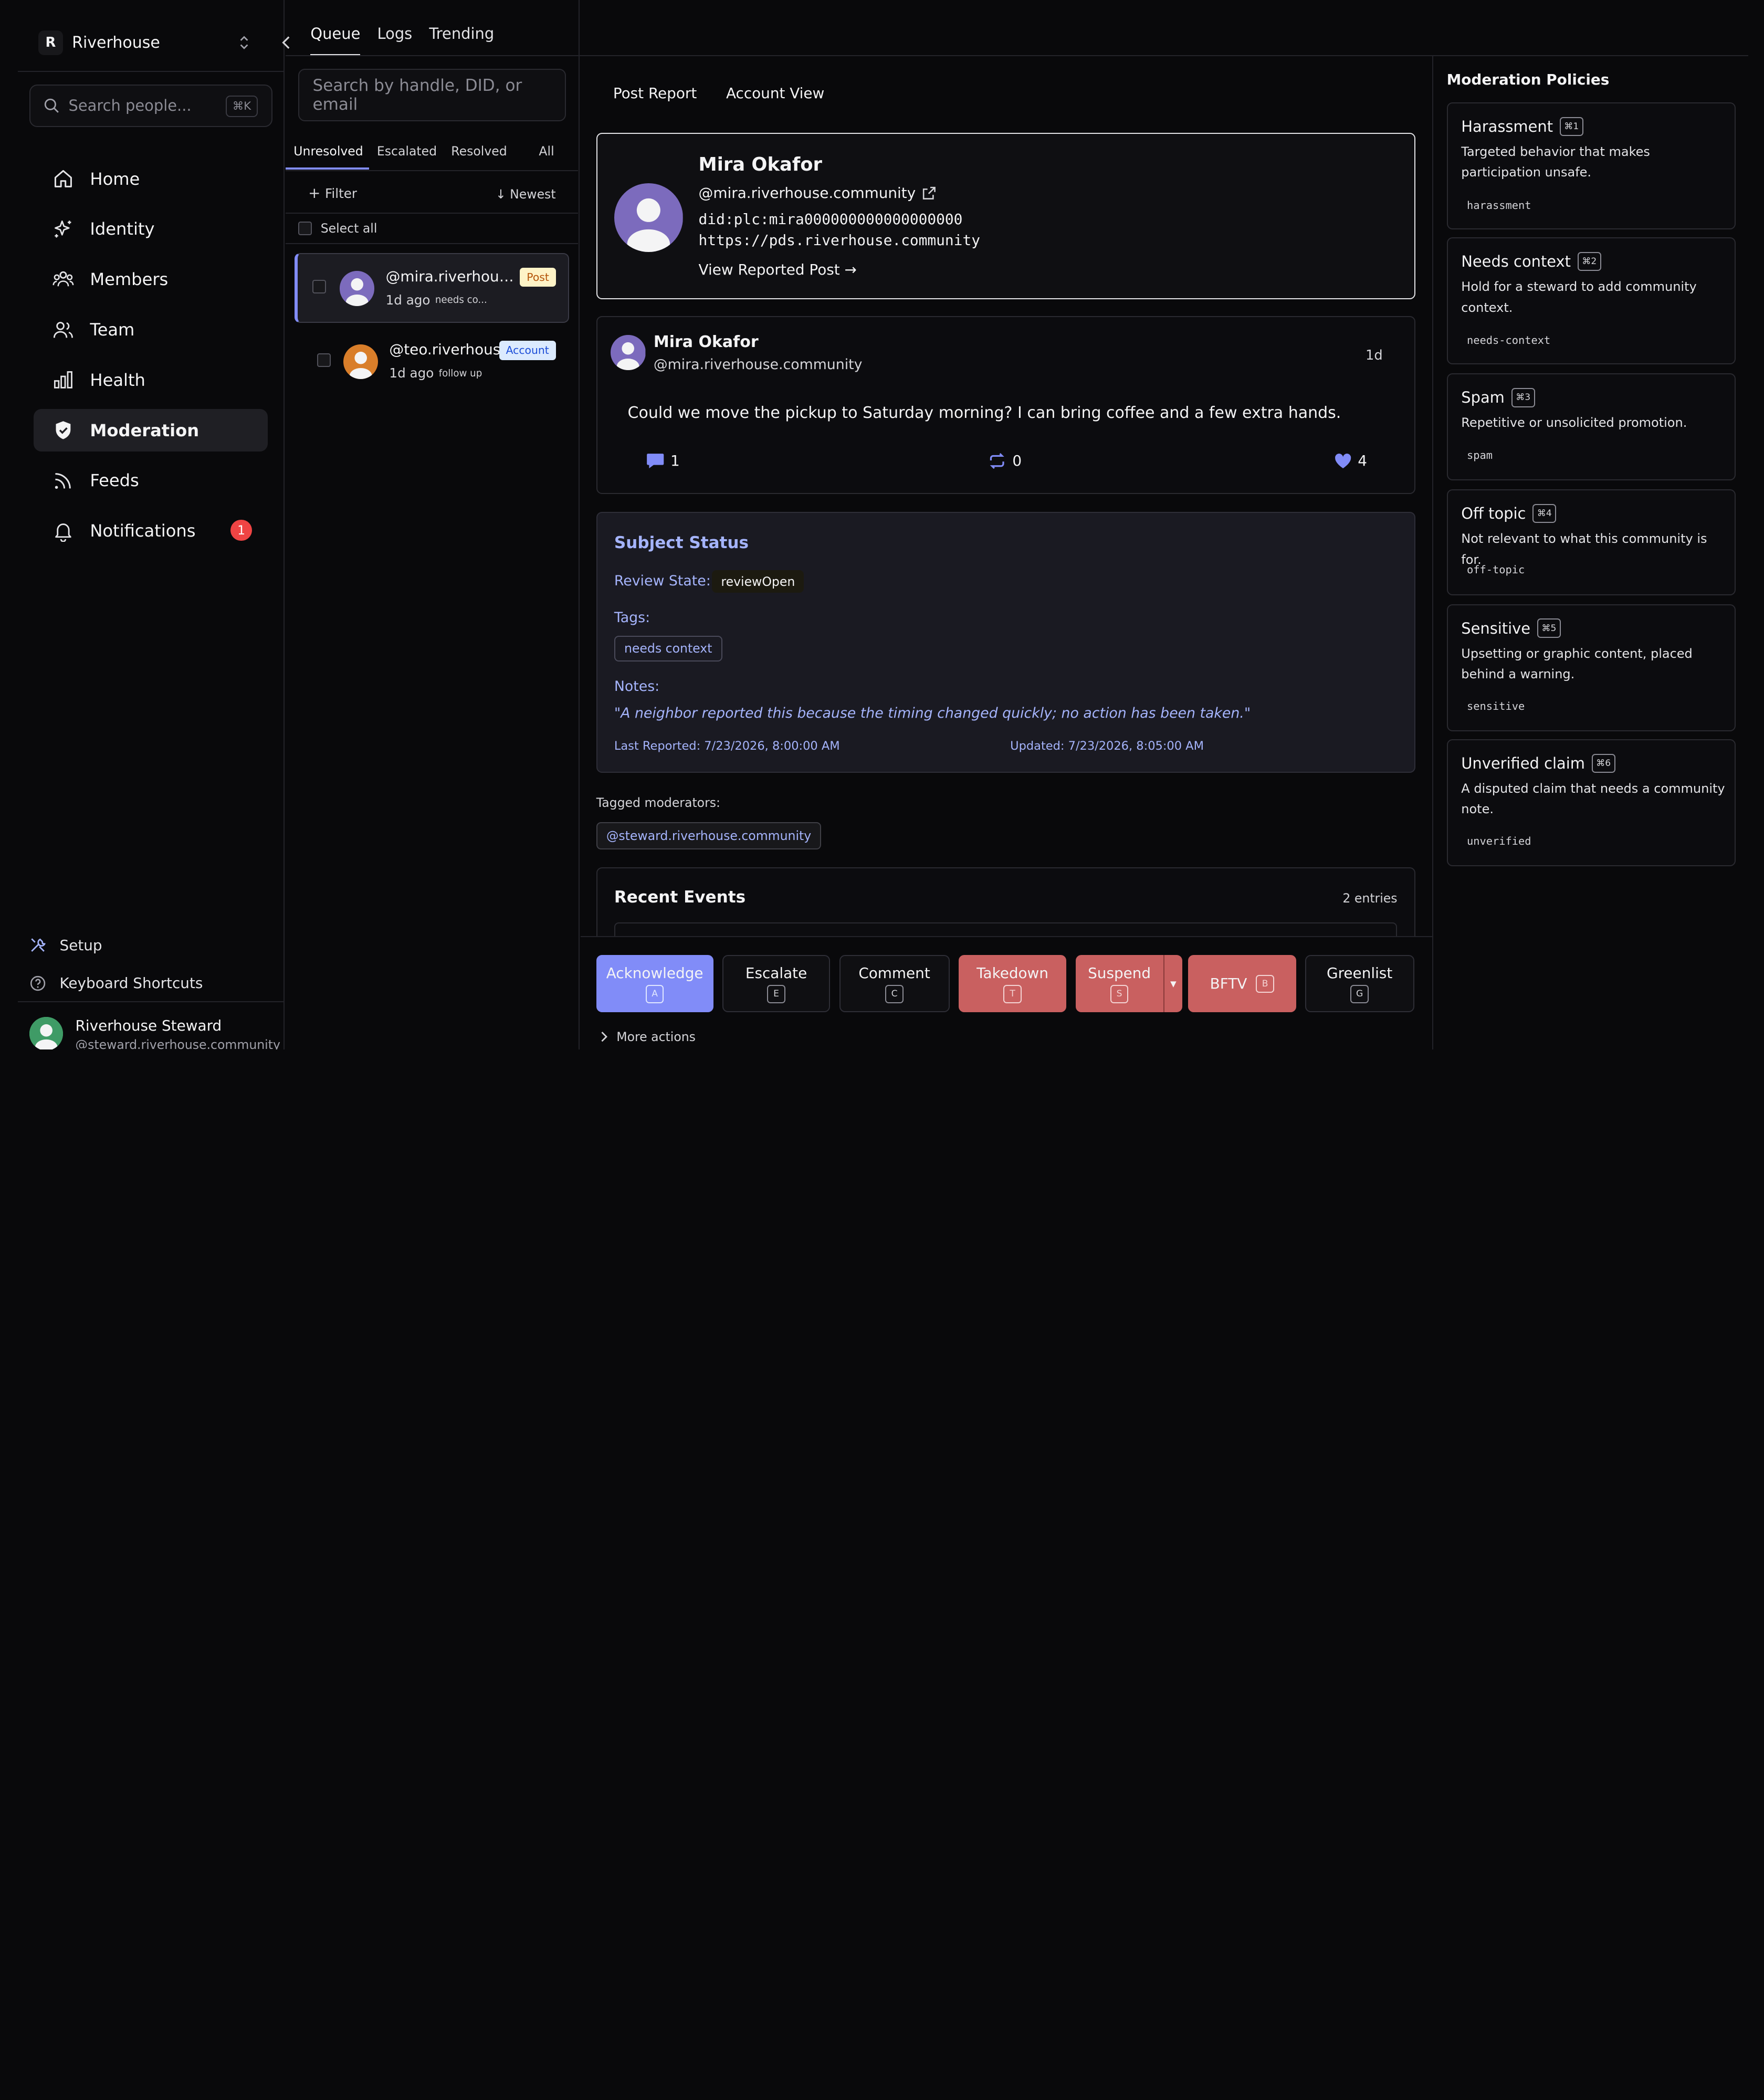  What do you see at coordinates (244, 42) in the screenshot?
I see `chevrons-up-down-icon` at bounding box center [244, 42].